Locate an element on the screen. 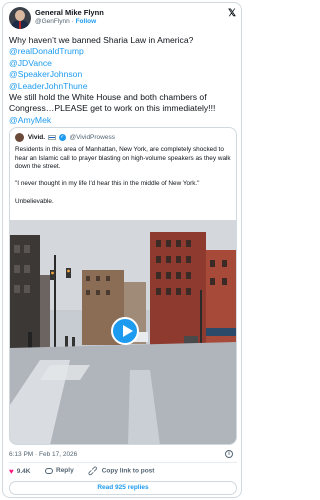 This screenshot has height=500, width=320. copy-link-button: ⊂⊃ Copy link to post is located at coordinates (120, 471).